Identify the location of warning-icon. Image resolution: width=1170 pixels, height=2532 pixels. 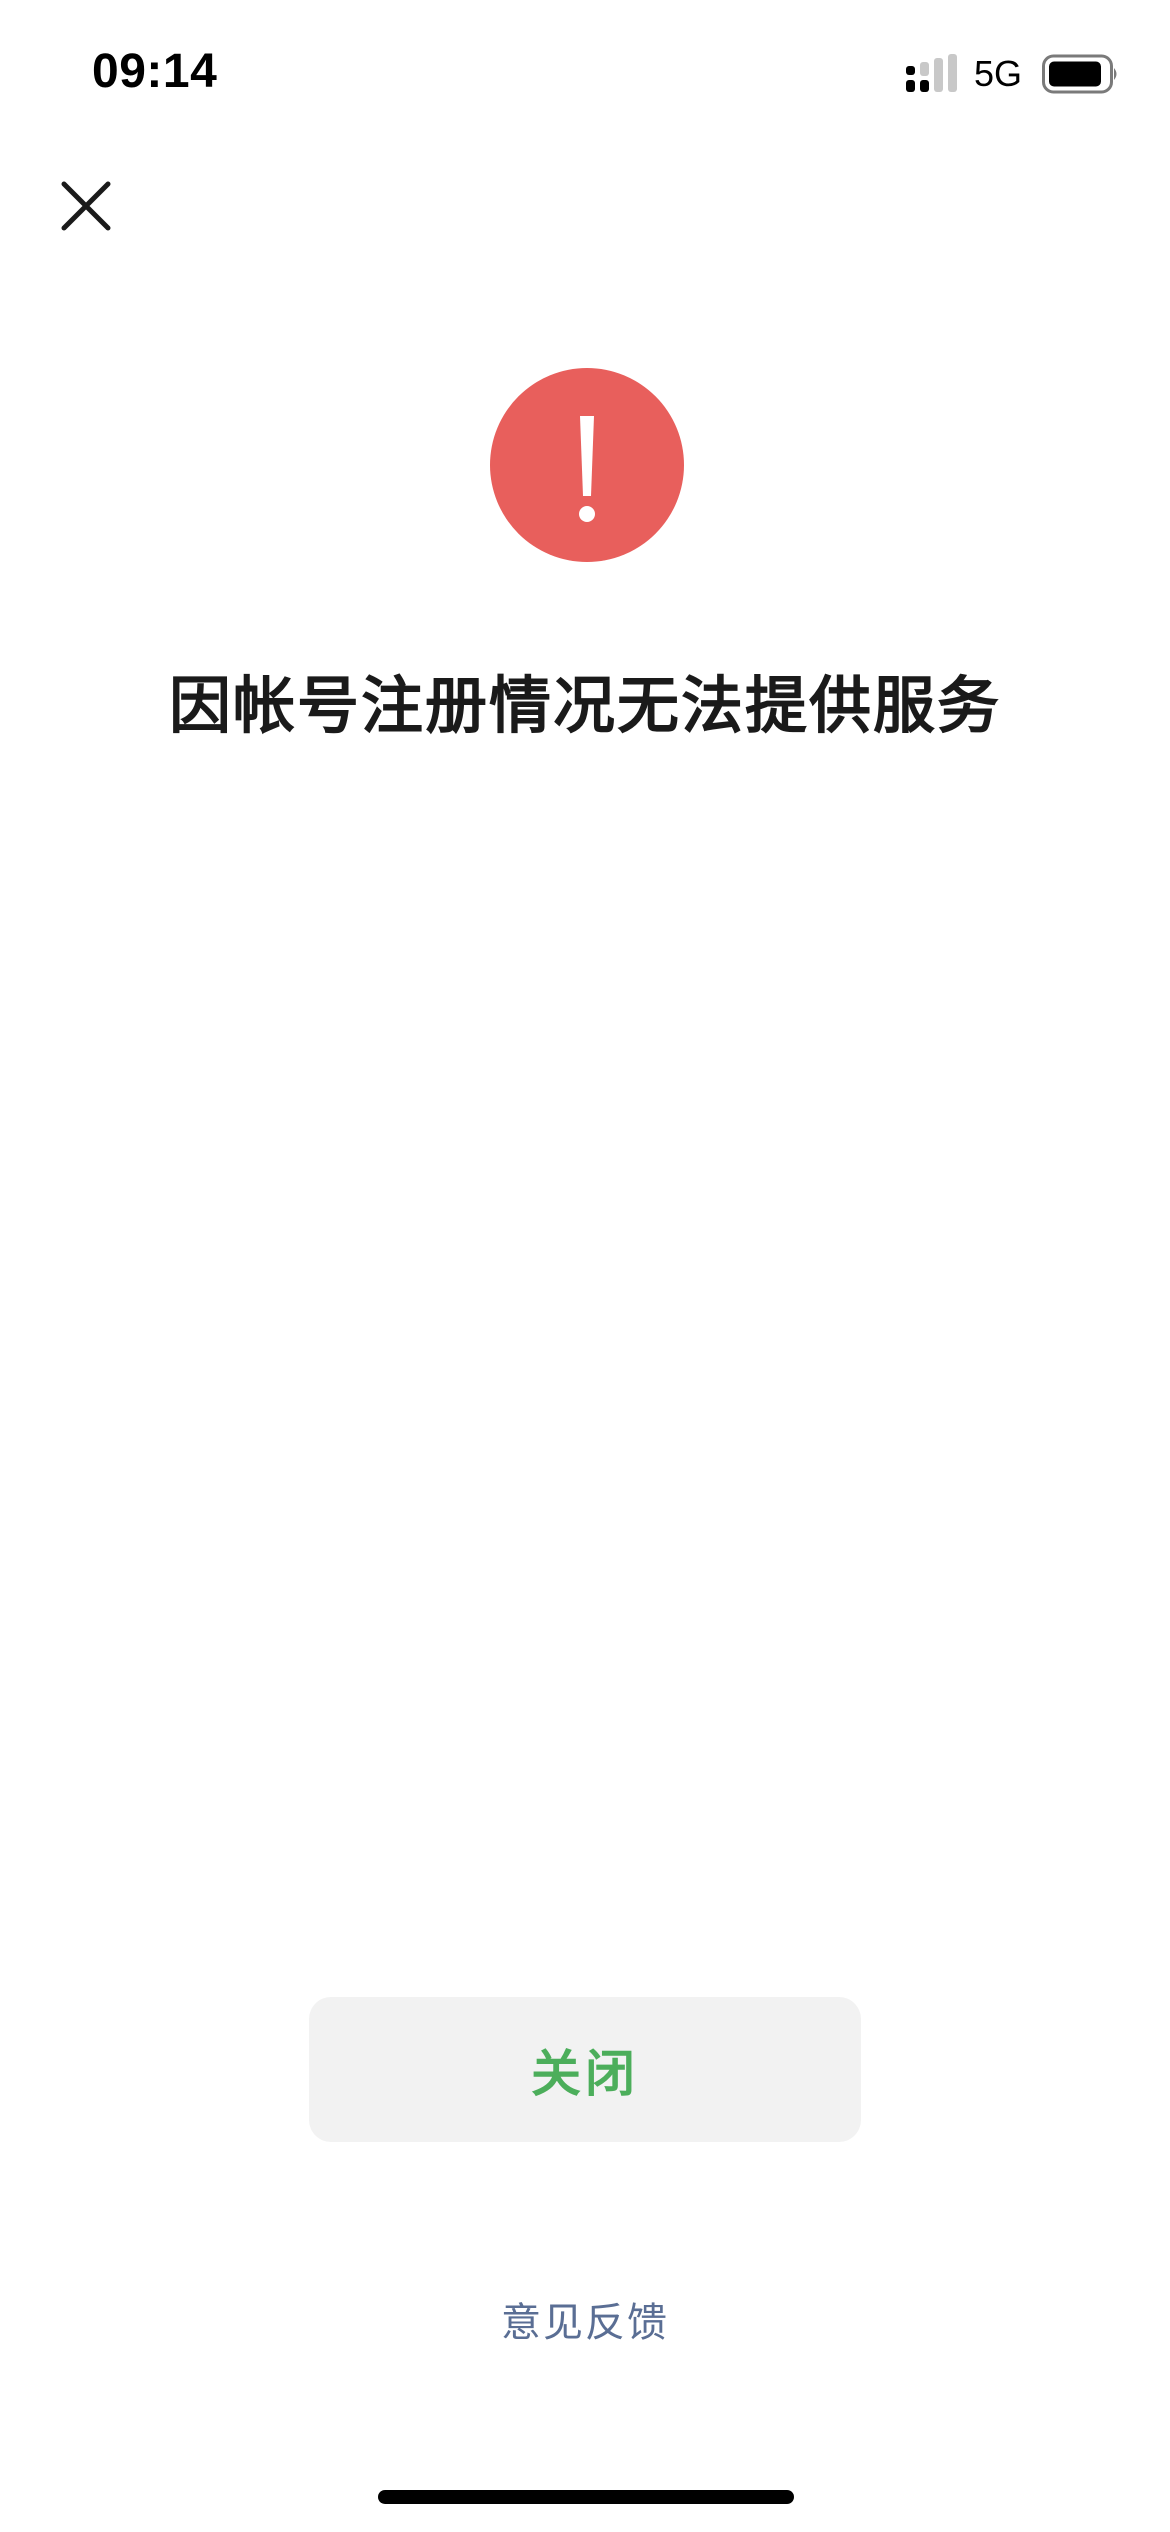
(587, 465).